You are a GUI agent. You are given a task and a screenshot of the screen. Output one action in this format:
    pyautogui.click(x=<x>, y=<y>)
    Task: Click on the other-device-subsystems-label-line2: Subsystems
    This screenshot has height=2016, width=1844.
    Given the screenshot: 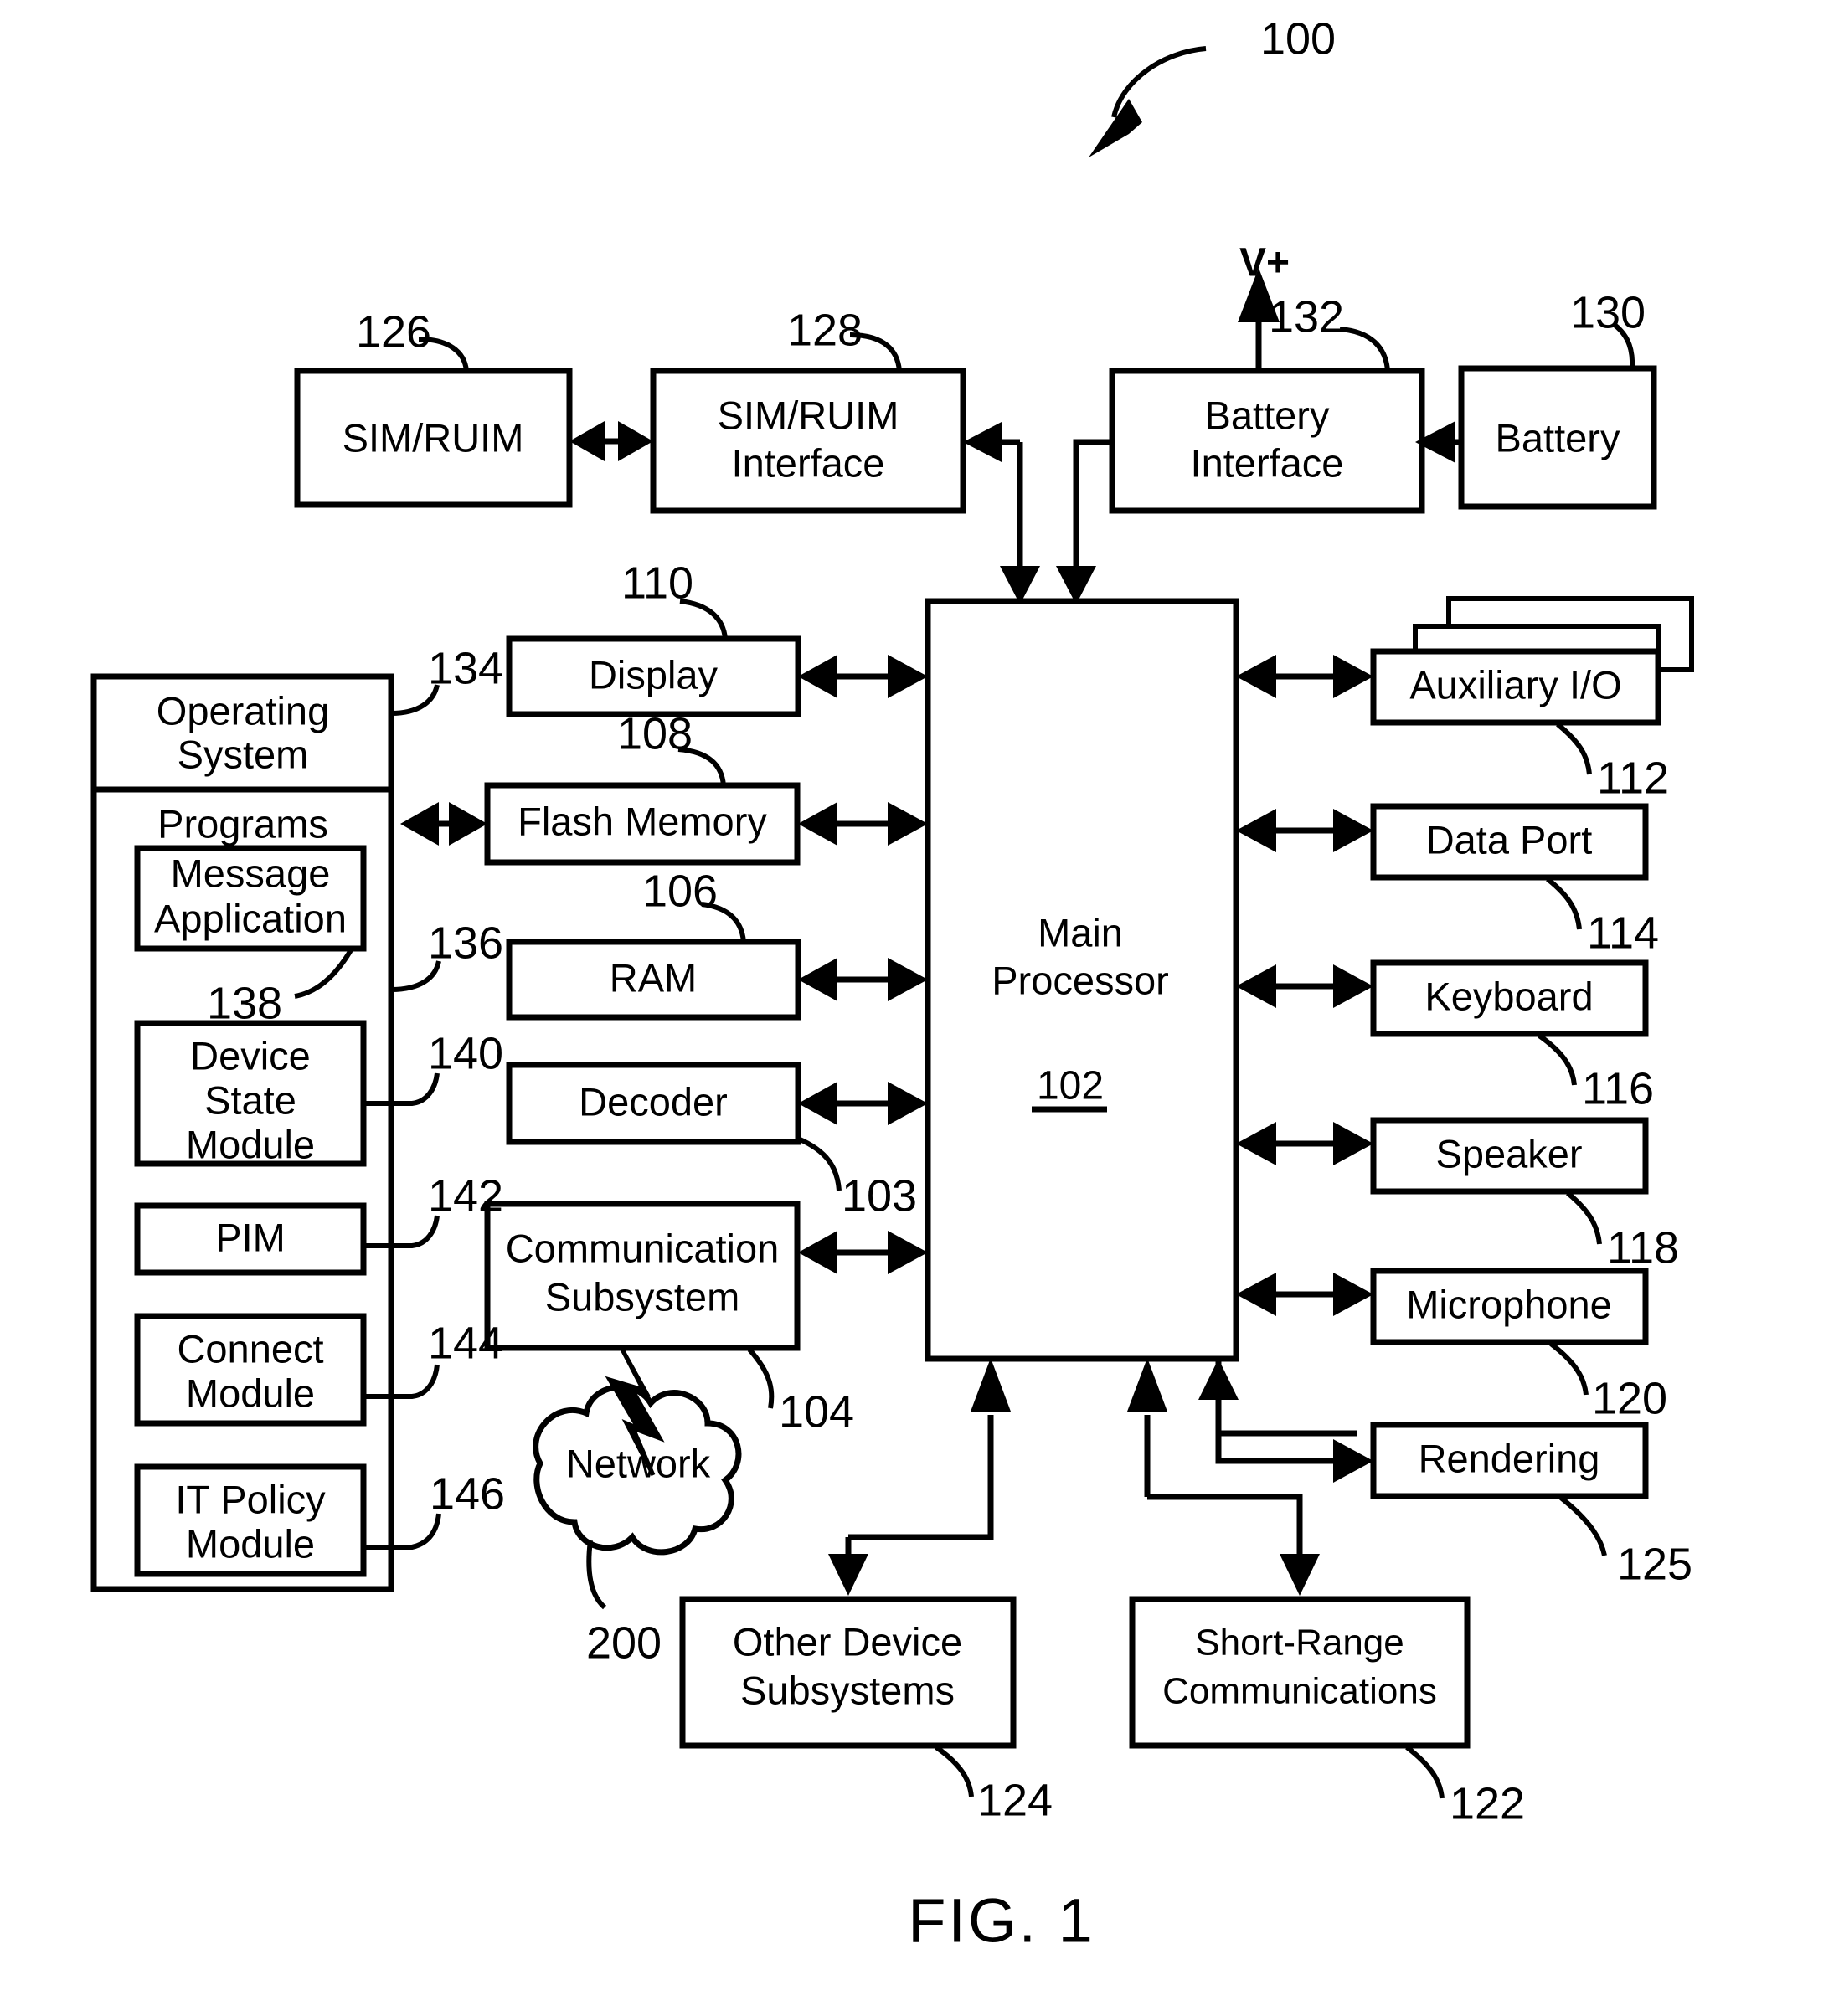 What is the action you would take?
    pyautogui.click(x=848, y=1690)
    